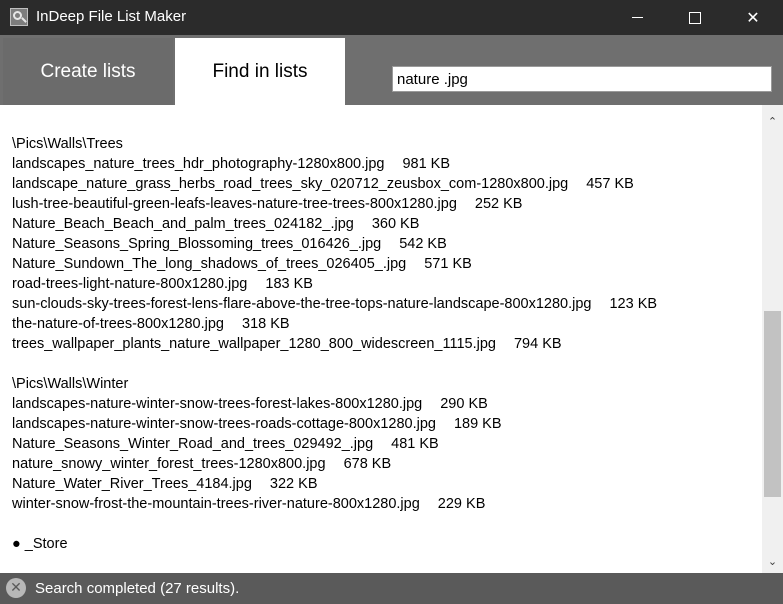 This screenshot has height=604, width=783. What do you see at coordinates (426, 164) in the screenshot?
I see `file-size: 981 KB` at bounding box center [426, 164].